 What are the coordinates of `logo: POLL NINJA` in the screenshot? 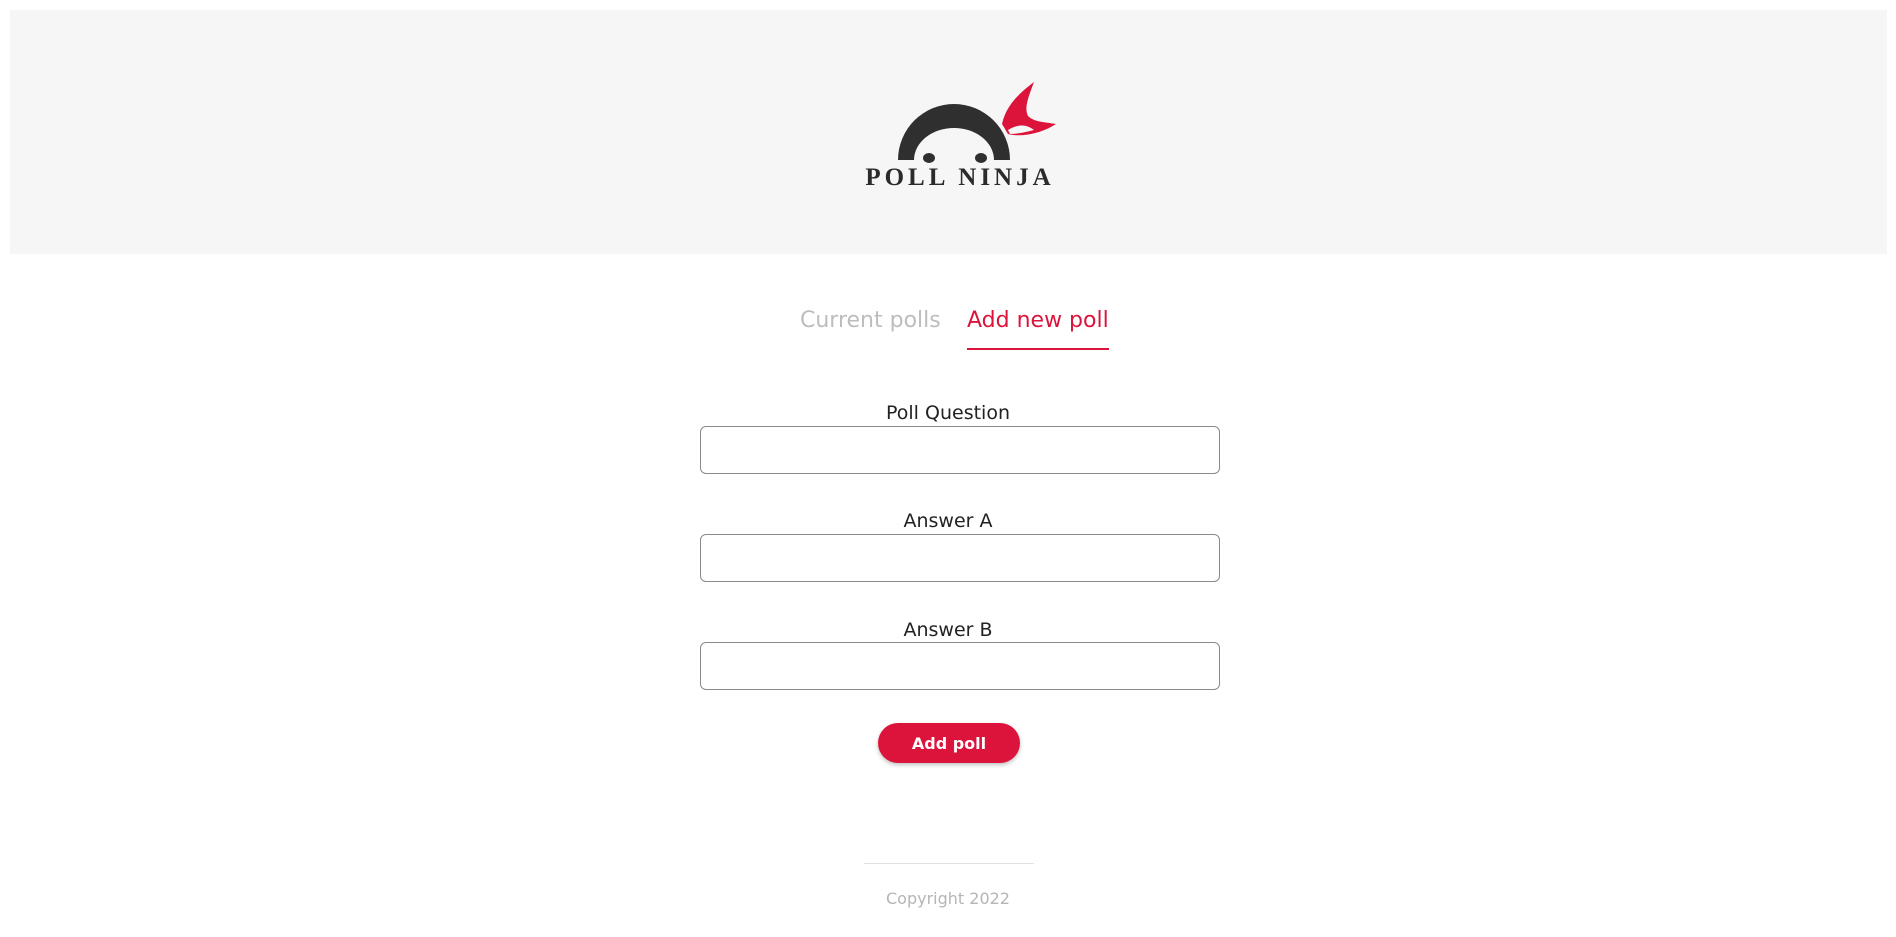 It's located at (960, 138).